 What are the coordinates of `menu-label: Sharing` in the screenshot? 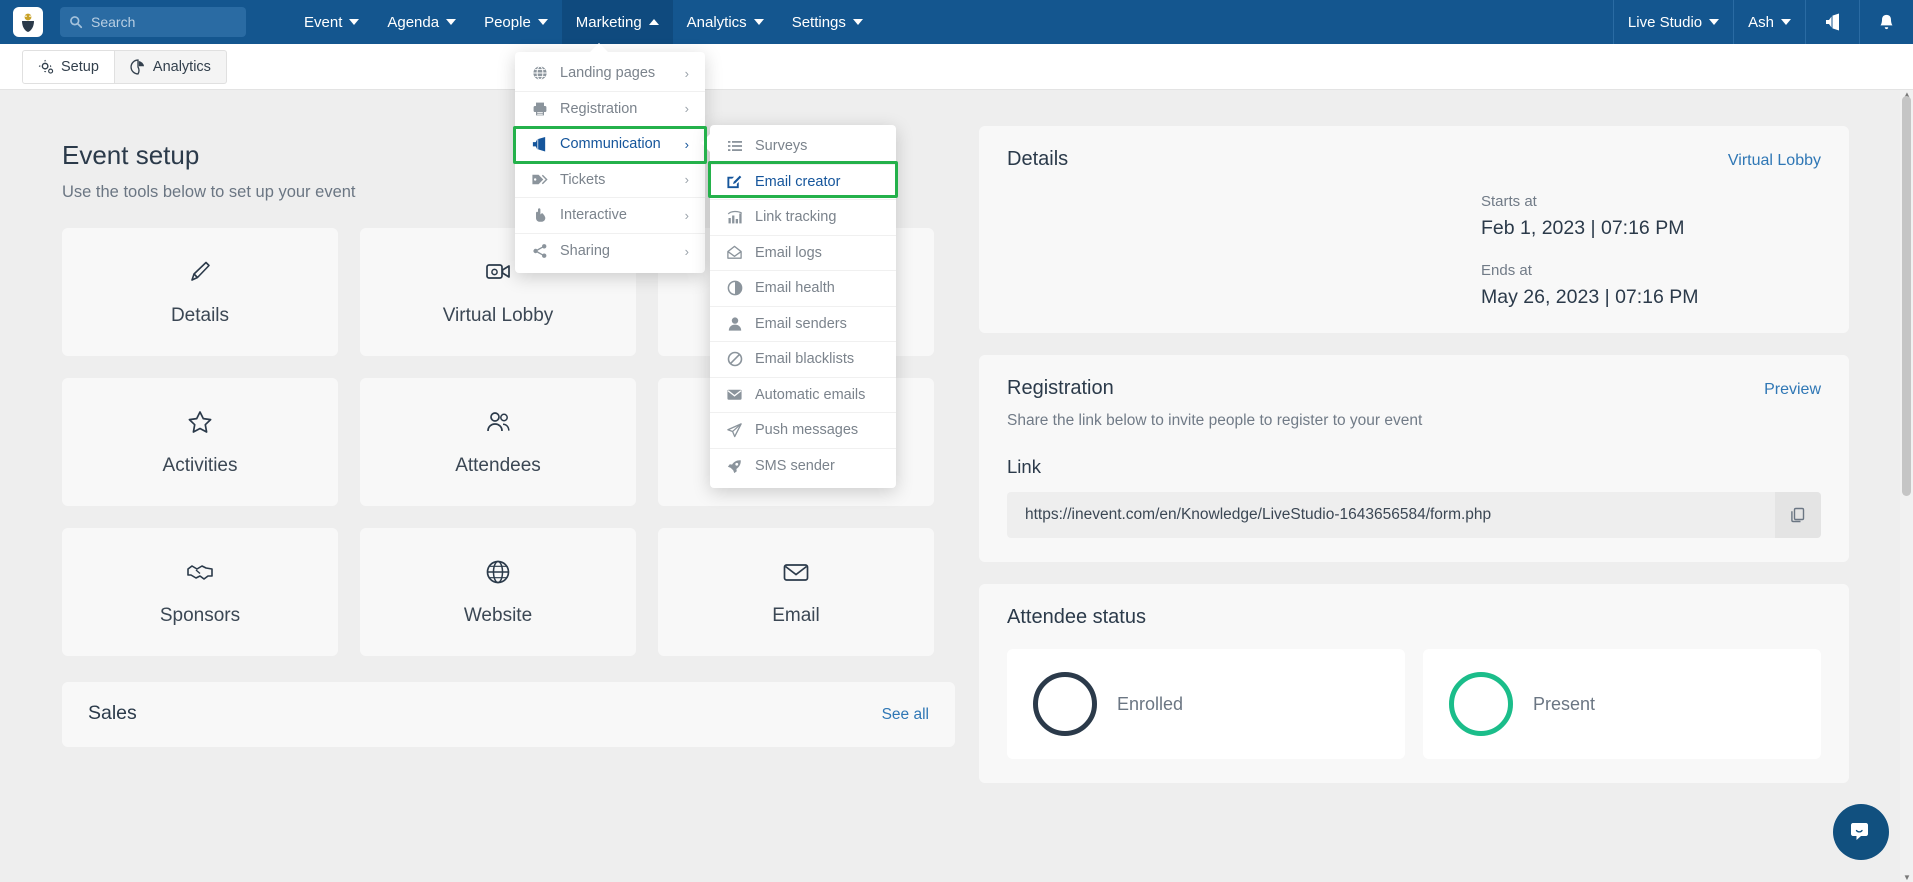 It's located at (585, 251).